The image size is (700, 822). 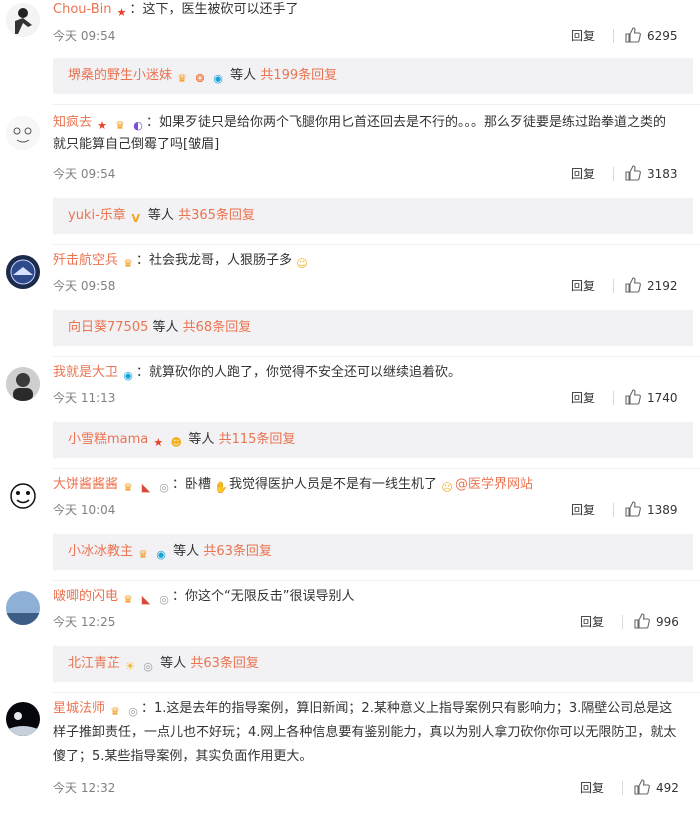 What do you see at coordinates (651, 36) in the screenshot?
I see `like-button: 6295` at bounding box center [651, 36].